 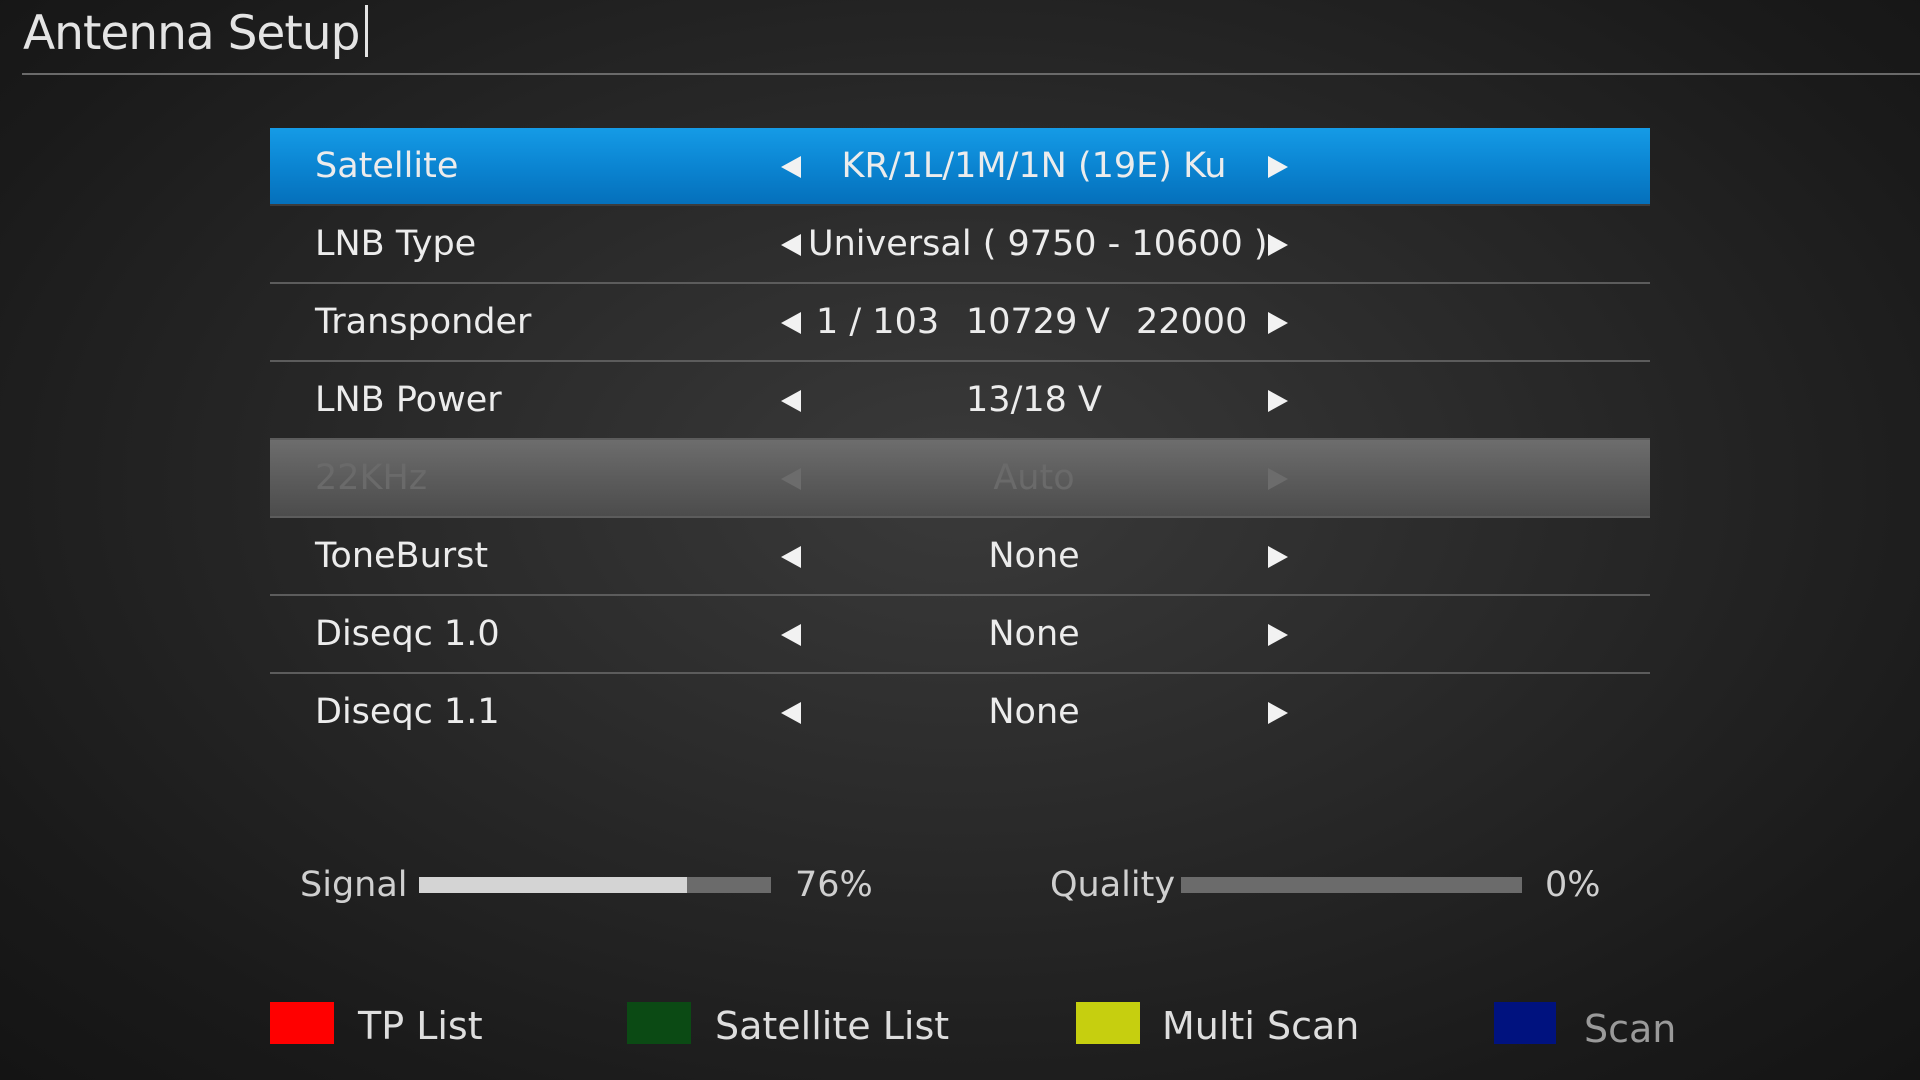 What do you see at coordinates (553, 885) in the screenshot?
I see `signal-bar-fill` at bounding box center [553, 885].